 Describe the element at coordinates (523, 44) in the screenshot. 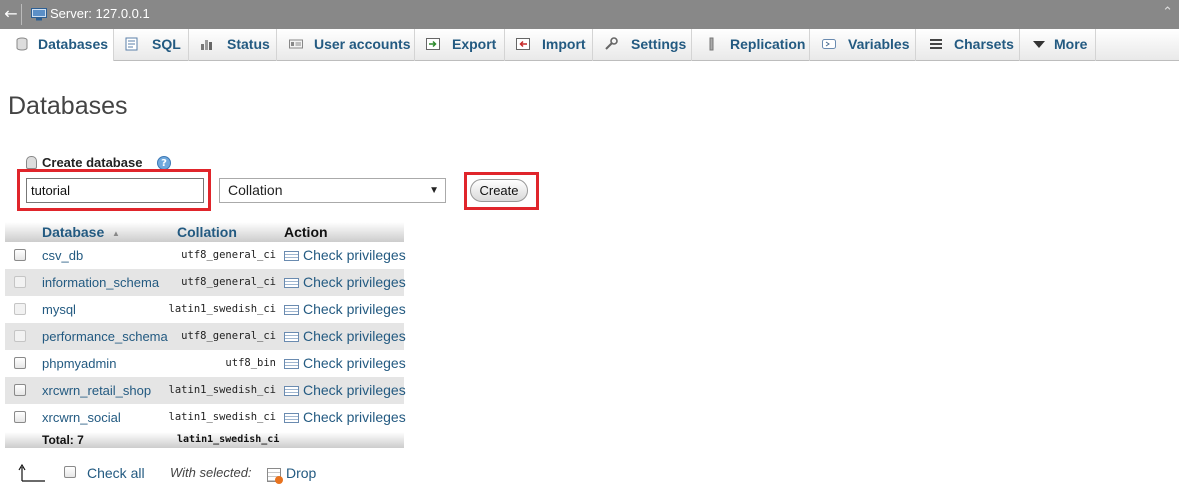

I see `import-icon` at that location.